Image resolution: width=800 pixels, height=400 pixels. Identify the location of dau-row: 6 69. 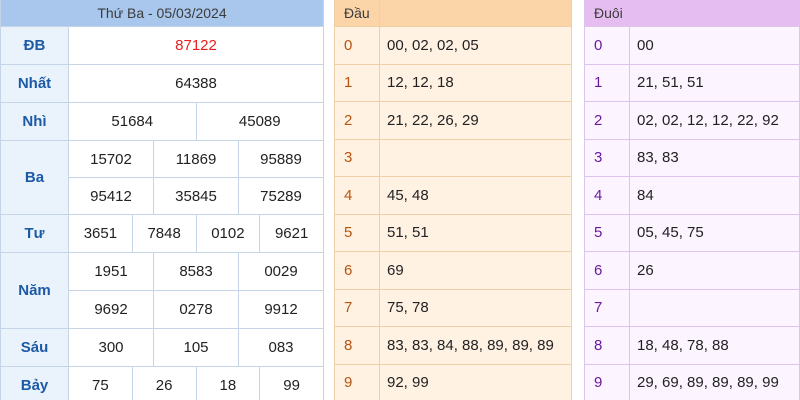
(453, 270).